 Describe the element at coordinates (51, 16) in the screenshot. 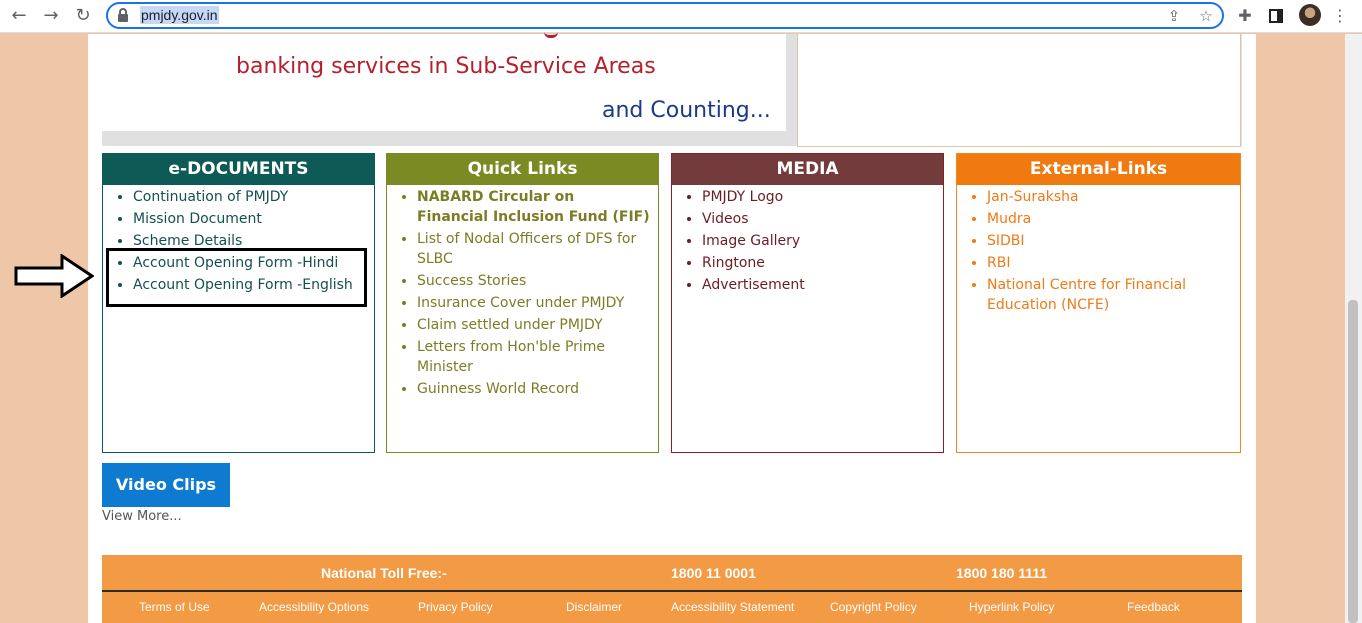

I see `forward-arrow-icon: →` at that location.